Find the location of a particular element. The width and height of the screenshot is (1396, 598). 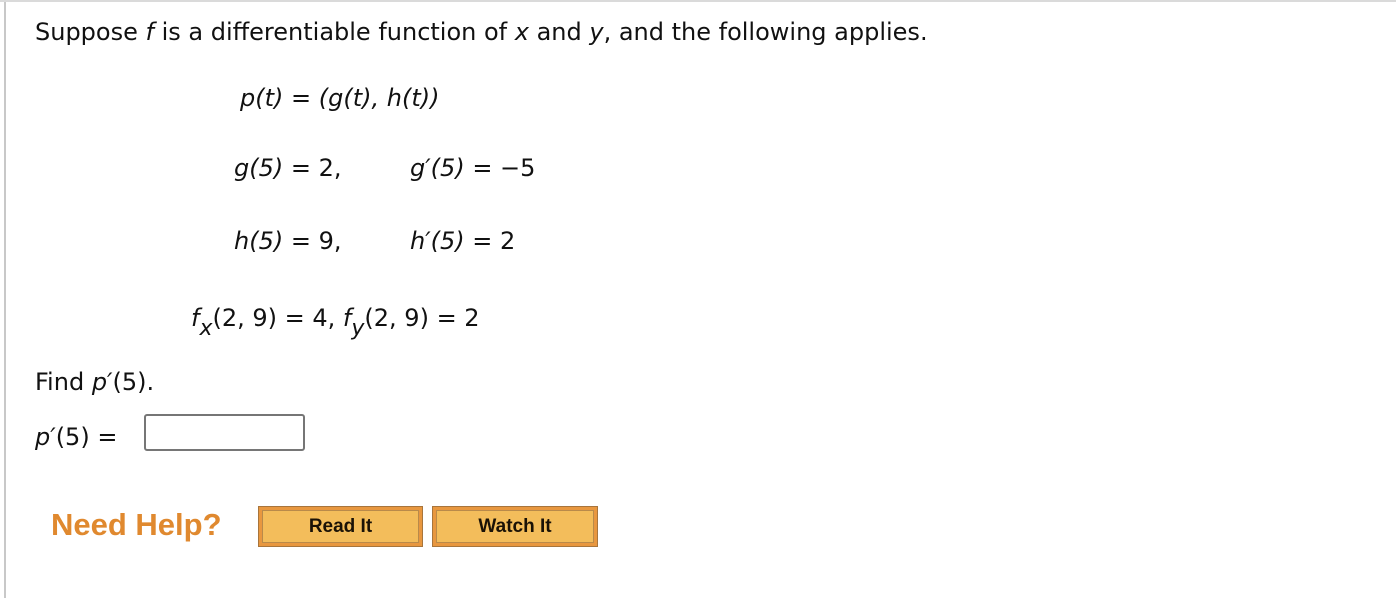

intro-text: , and the following applies. is located at coordinates (765, 32).